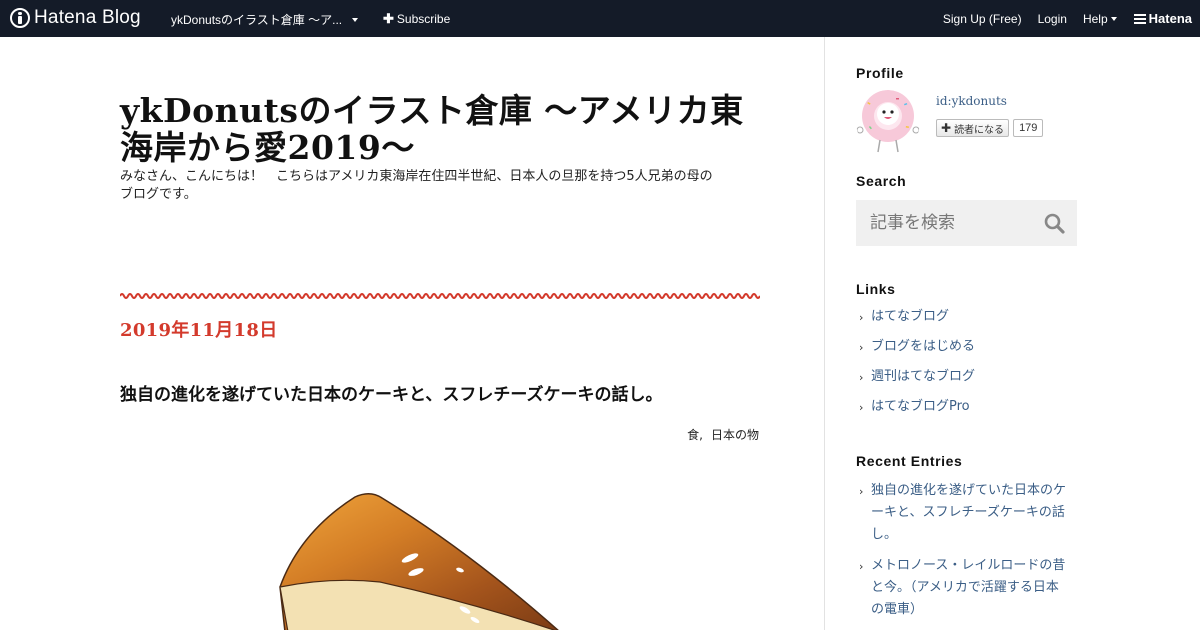  I want to click on link-label: はてなブログ, so click(910, 316).